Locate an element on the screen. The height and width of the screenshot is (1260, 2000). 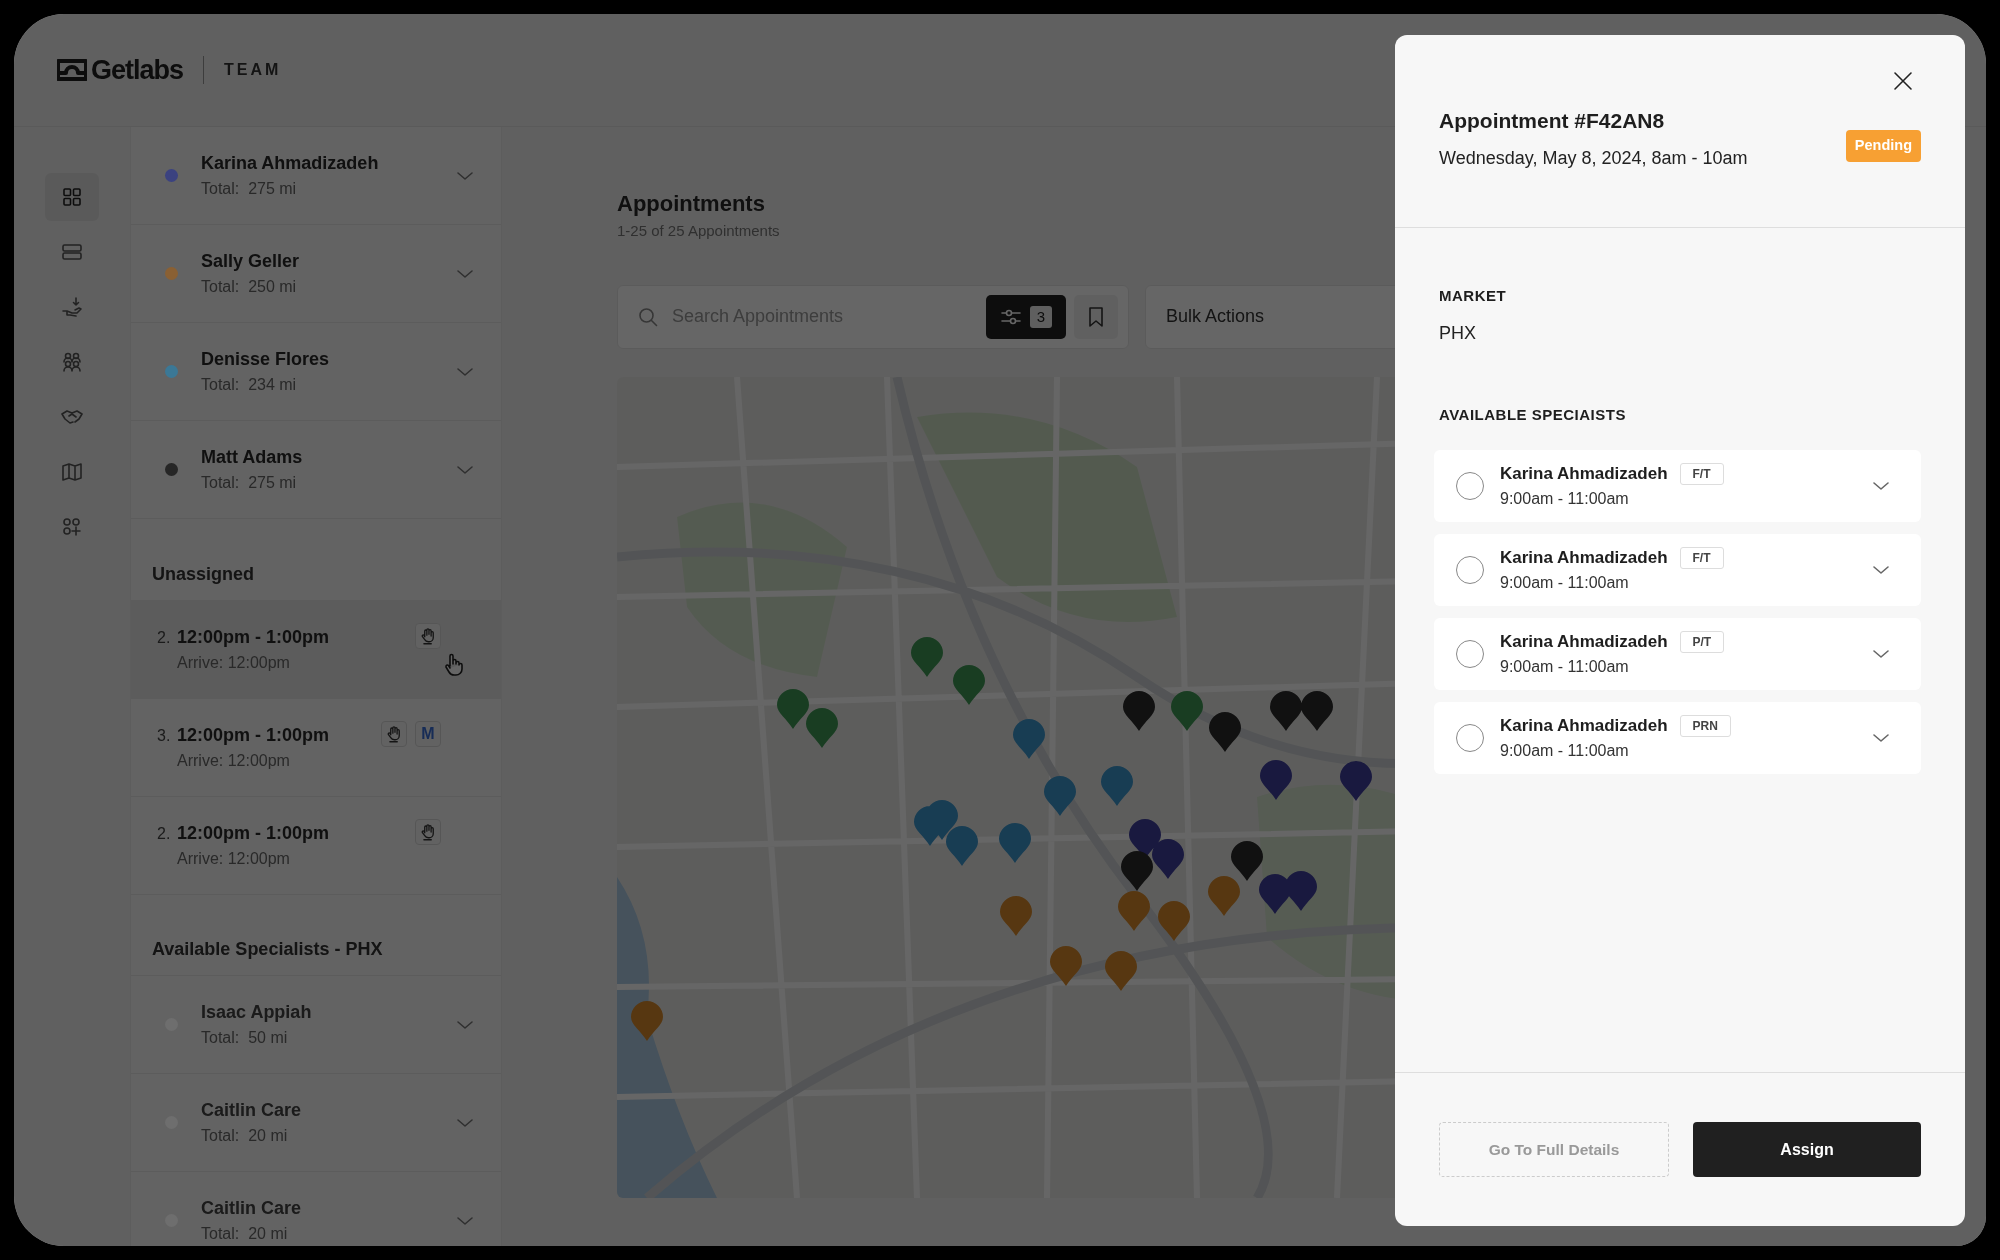
section-heading: Unassigned is located at coordinates (203, 574).